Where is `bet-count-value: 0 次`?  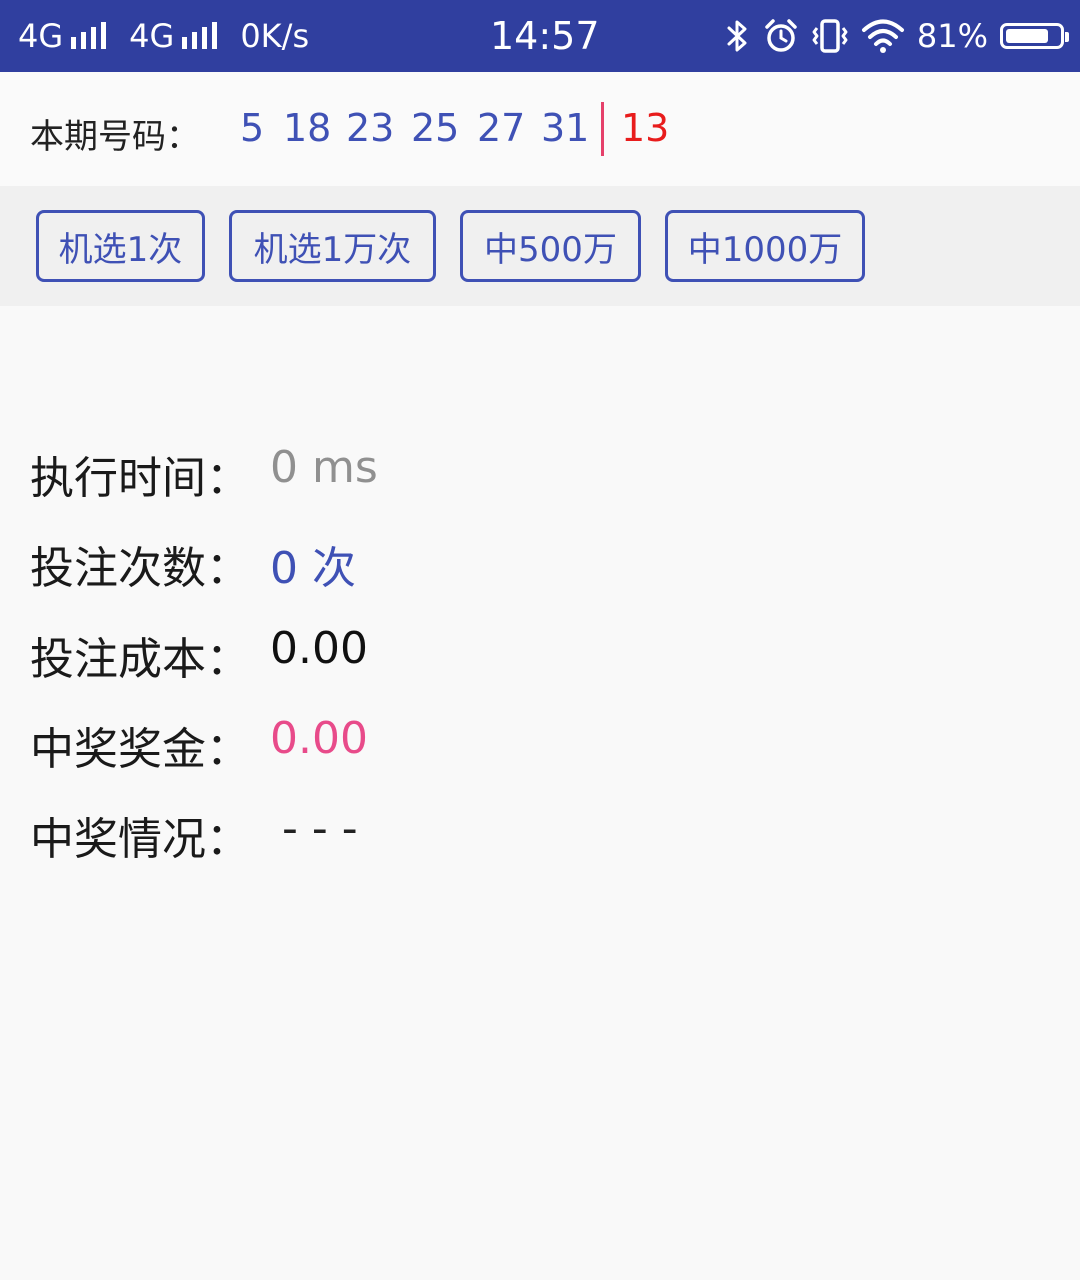 bet-count-value: 0 次 is located at coordinates (313, 568).